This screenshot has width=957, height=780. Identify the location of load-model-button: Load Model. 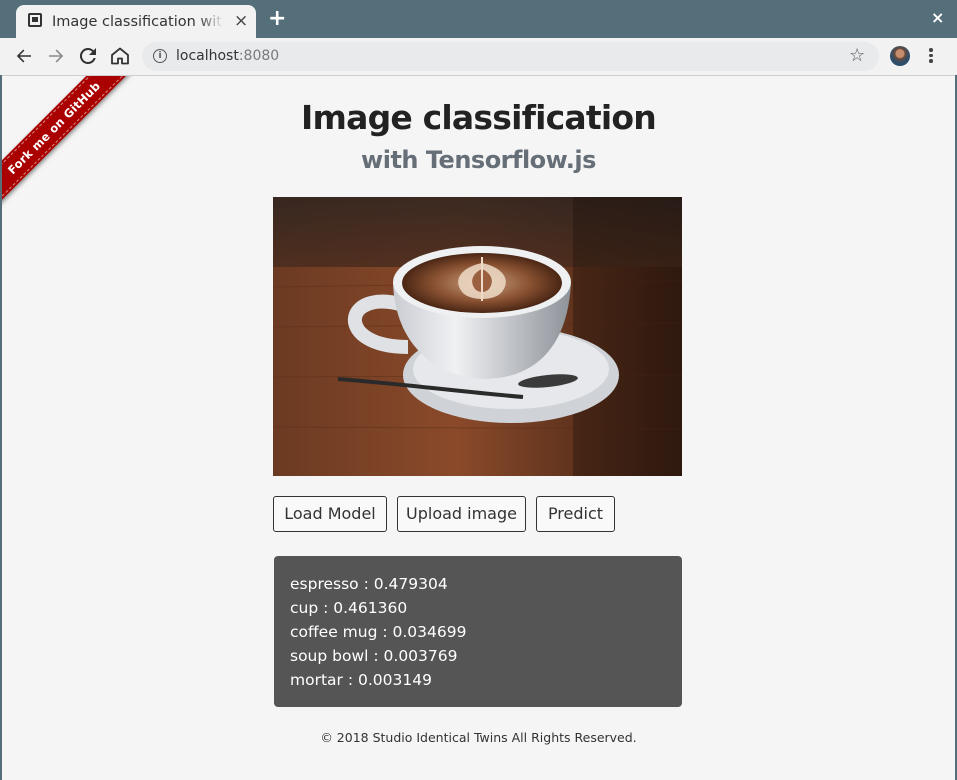
(330, 514).